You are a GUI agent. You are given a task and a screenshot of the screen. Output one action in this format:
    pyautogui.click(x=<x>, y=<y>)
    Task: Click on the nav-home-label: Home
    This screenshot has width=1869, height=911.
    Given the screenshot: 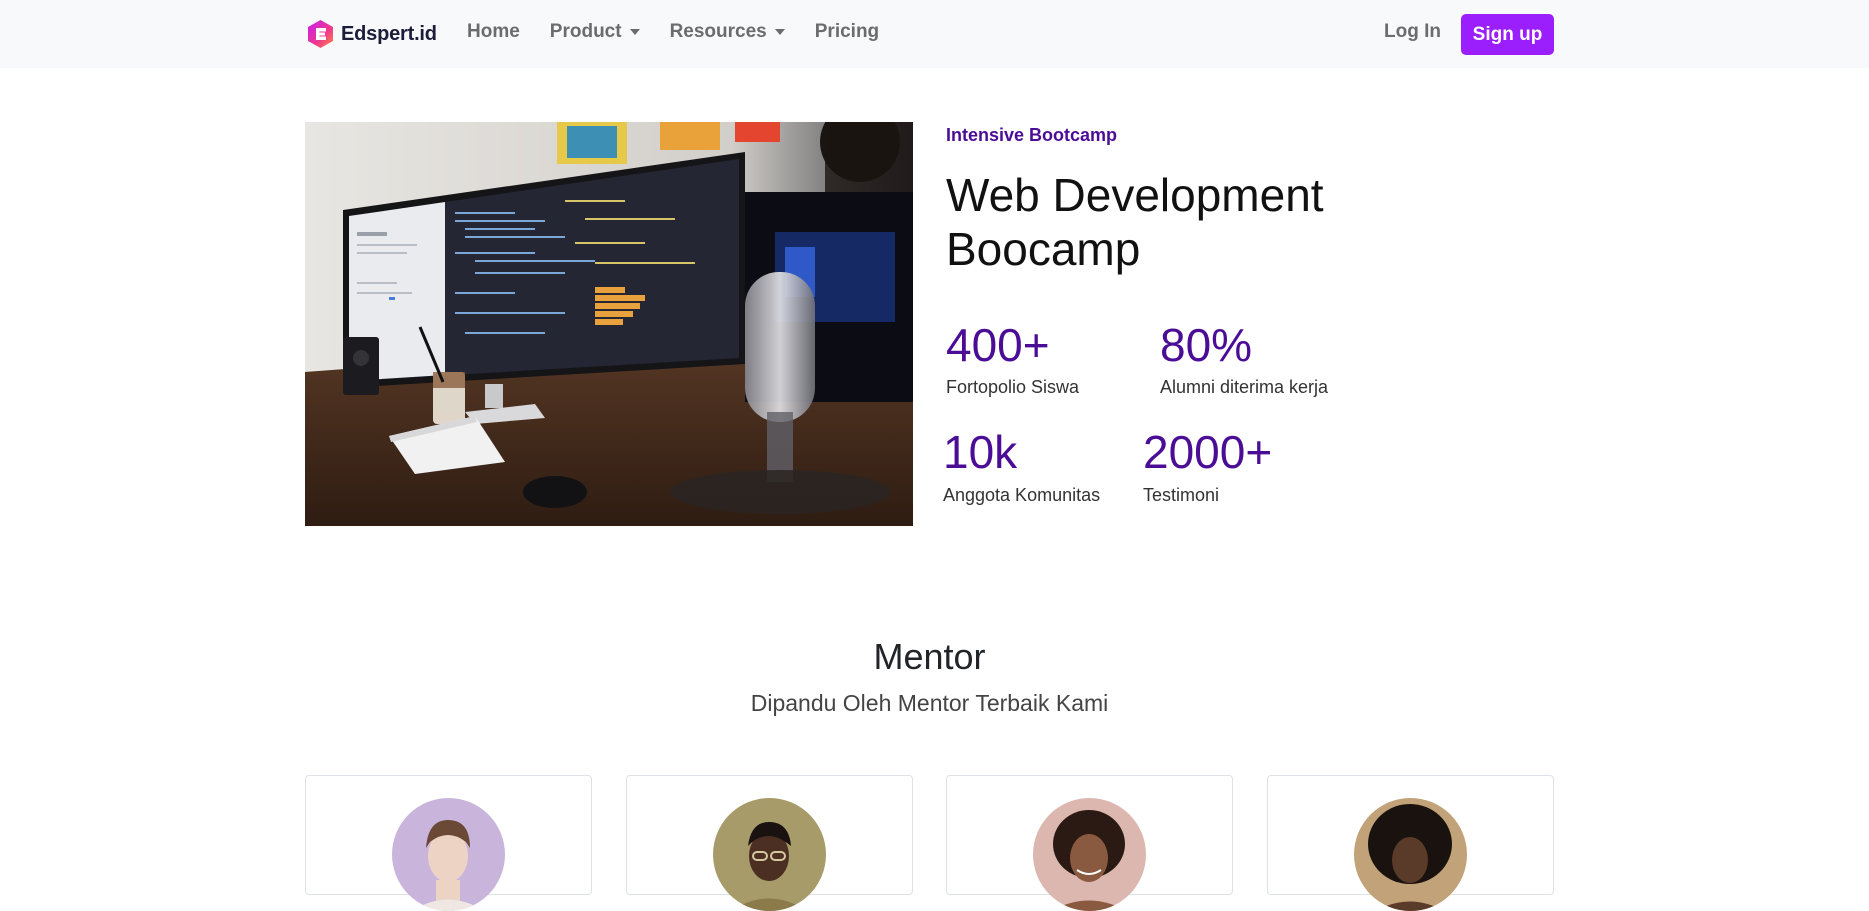 What is the action you would take?
    pyautogui.click(x=493, y=31)
    